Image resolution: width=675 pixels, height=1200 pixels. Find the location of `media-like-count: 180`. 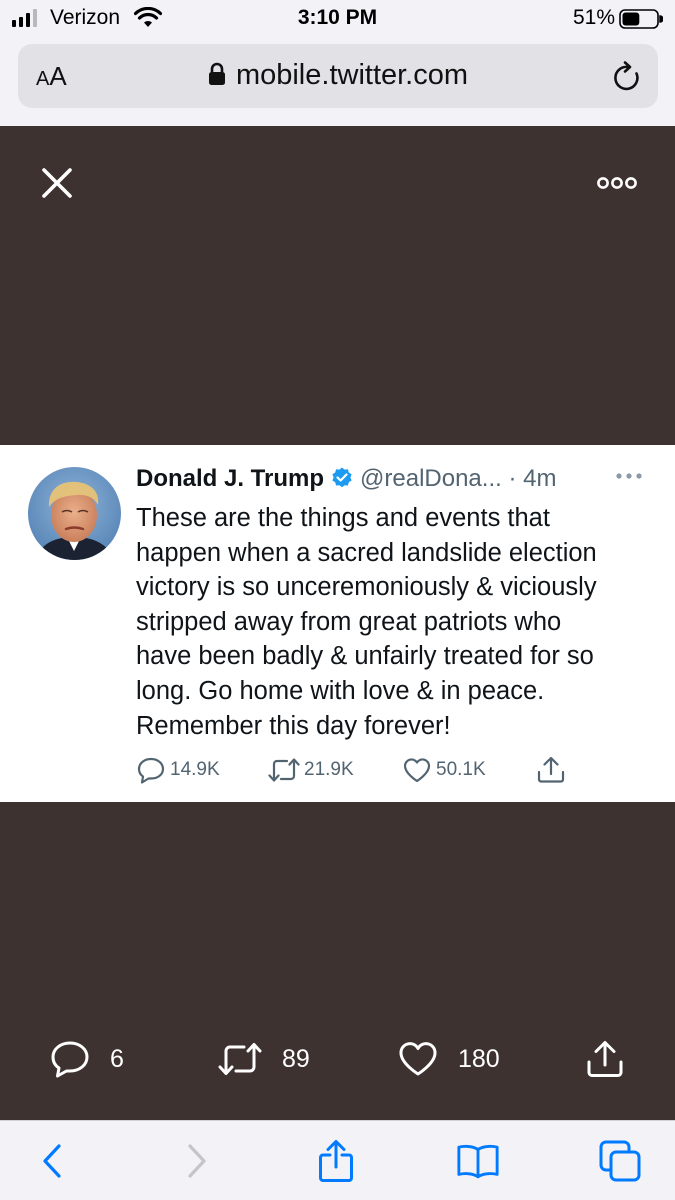

media-like-count: 180 is located at coordinates (479, 1058).